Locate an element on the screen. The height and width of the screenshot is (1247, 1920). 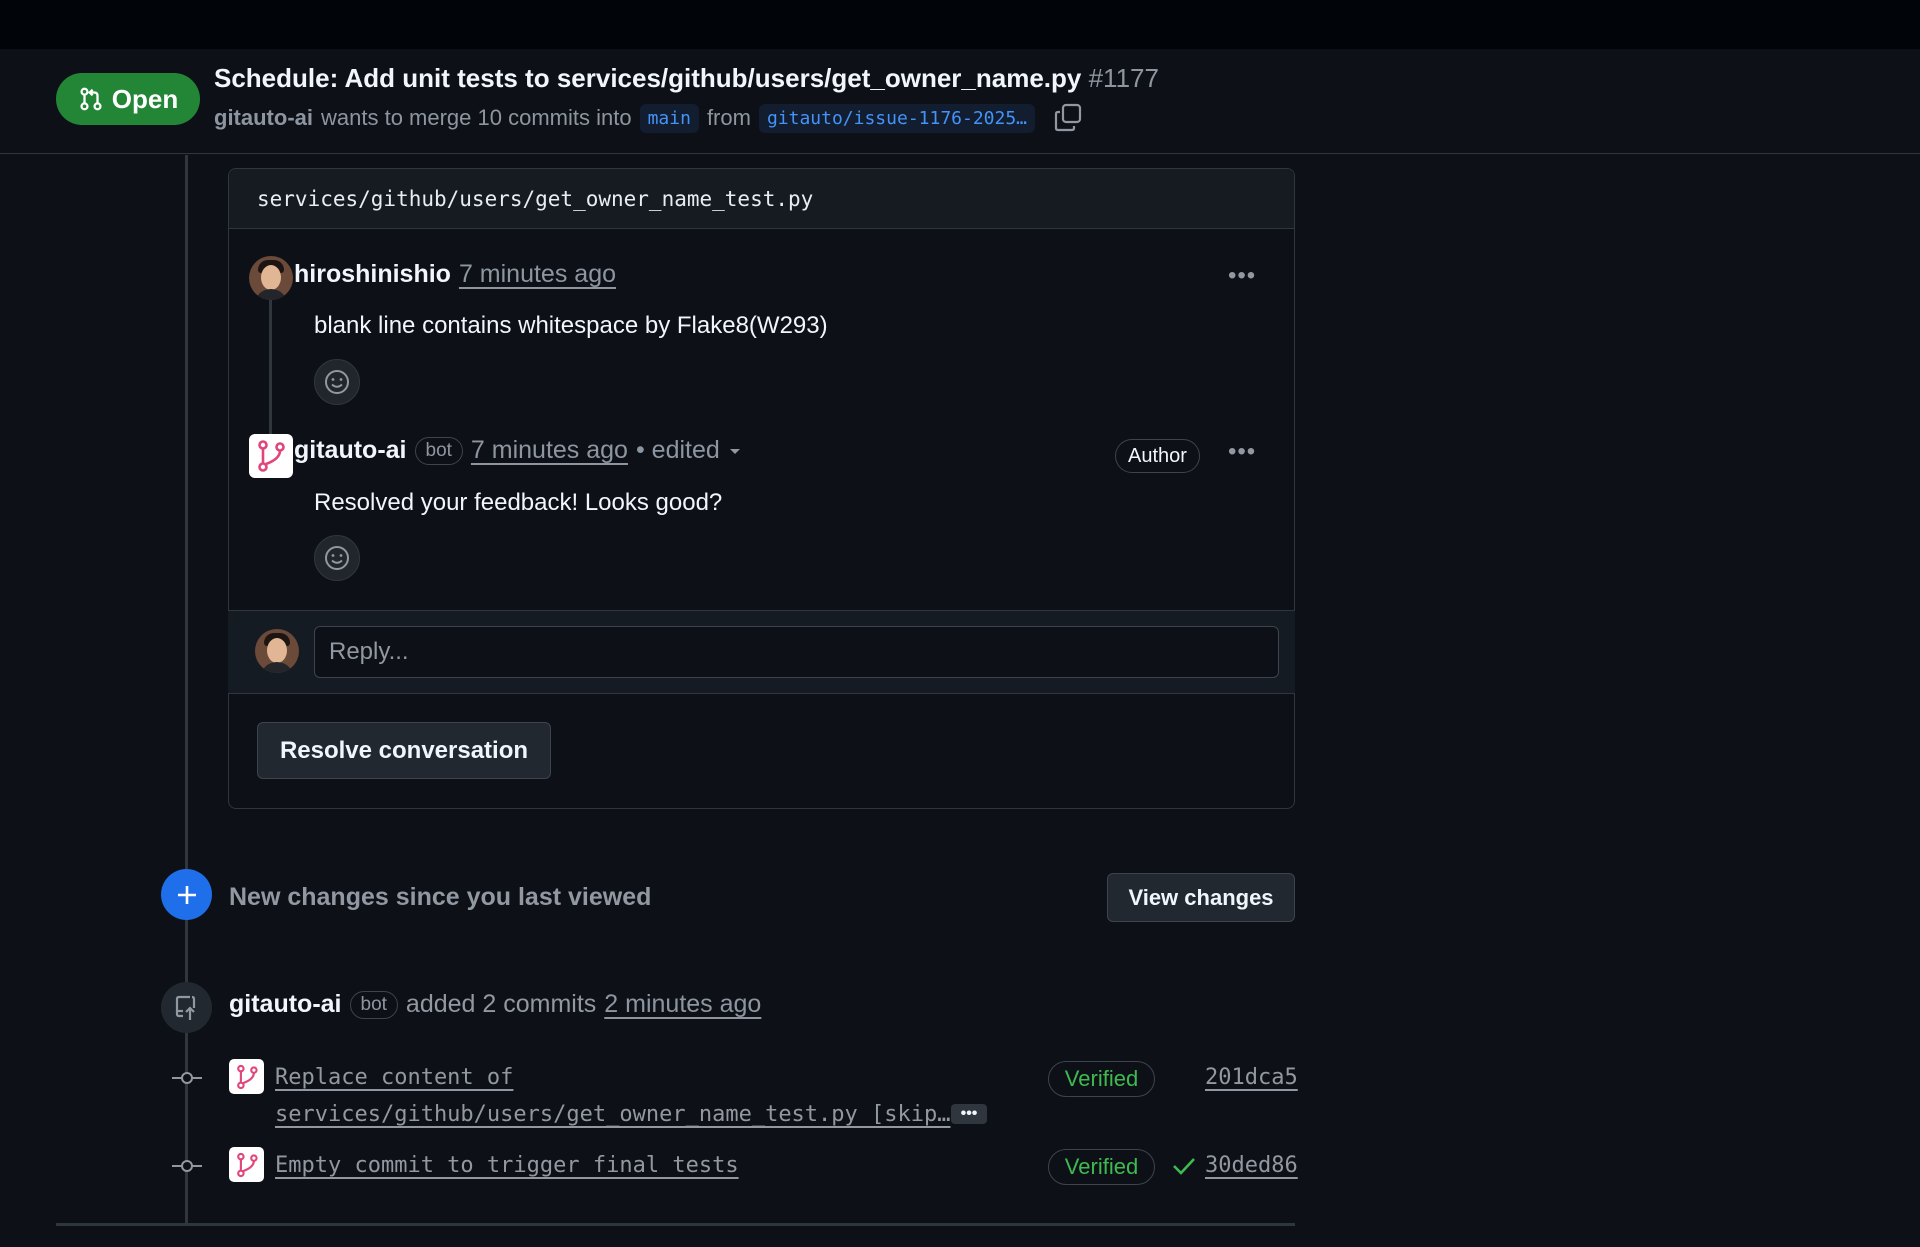
pr-from-text: from is located at coordinates (728, 117).